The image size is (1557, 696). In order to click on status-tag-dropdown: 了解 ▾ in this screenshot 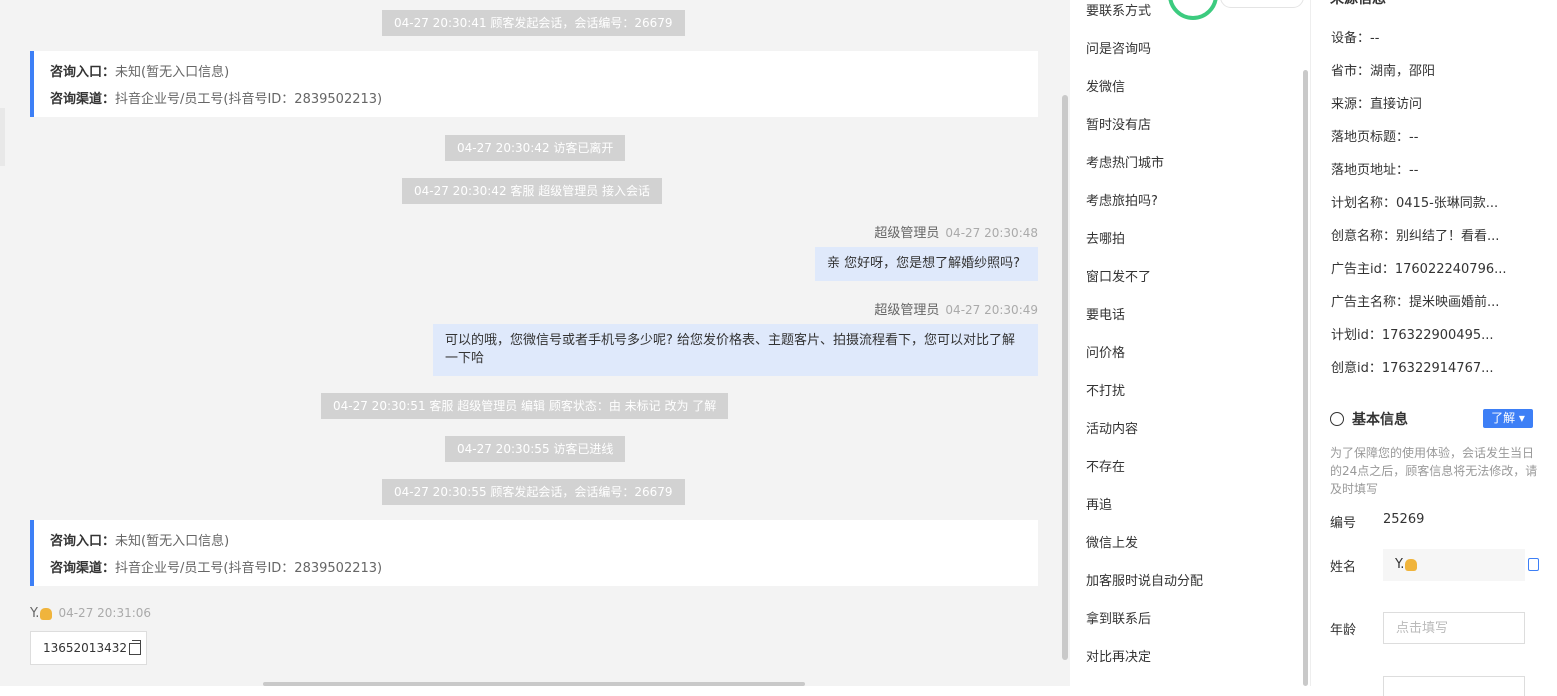, I will do `click(1508, 418)`.